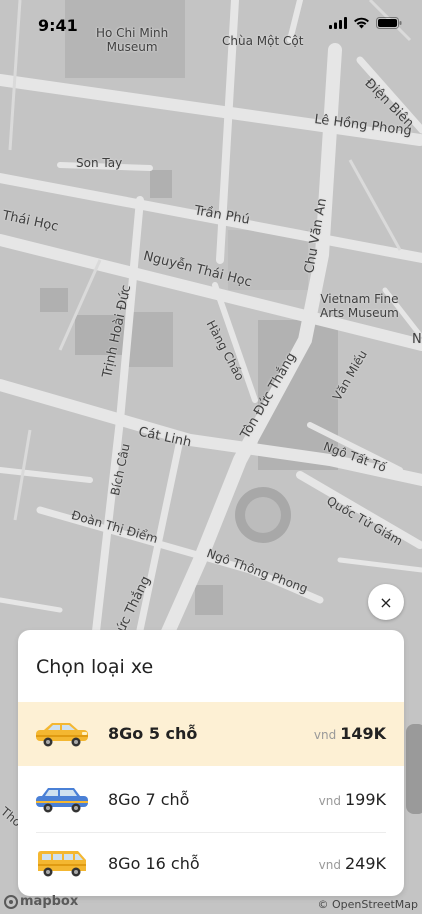  What do you see at coordinates (62, 864) in the screenshot?
I see `van-icon` at bounding box center [62, 864].